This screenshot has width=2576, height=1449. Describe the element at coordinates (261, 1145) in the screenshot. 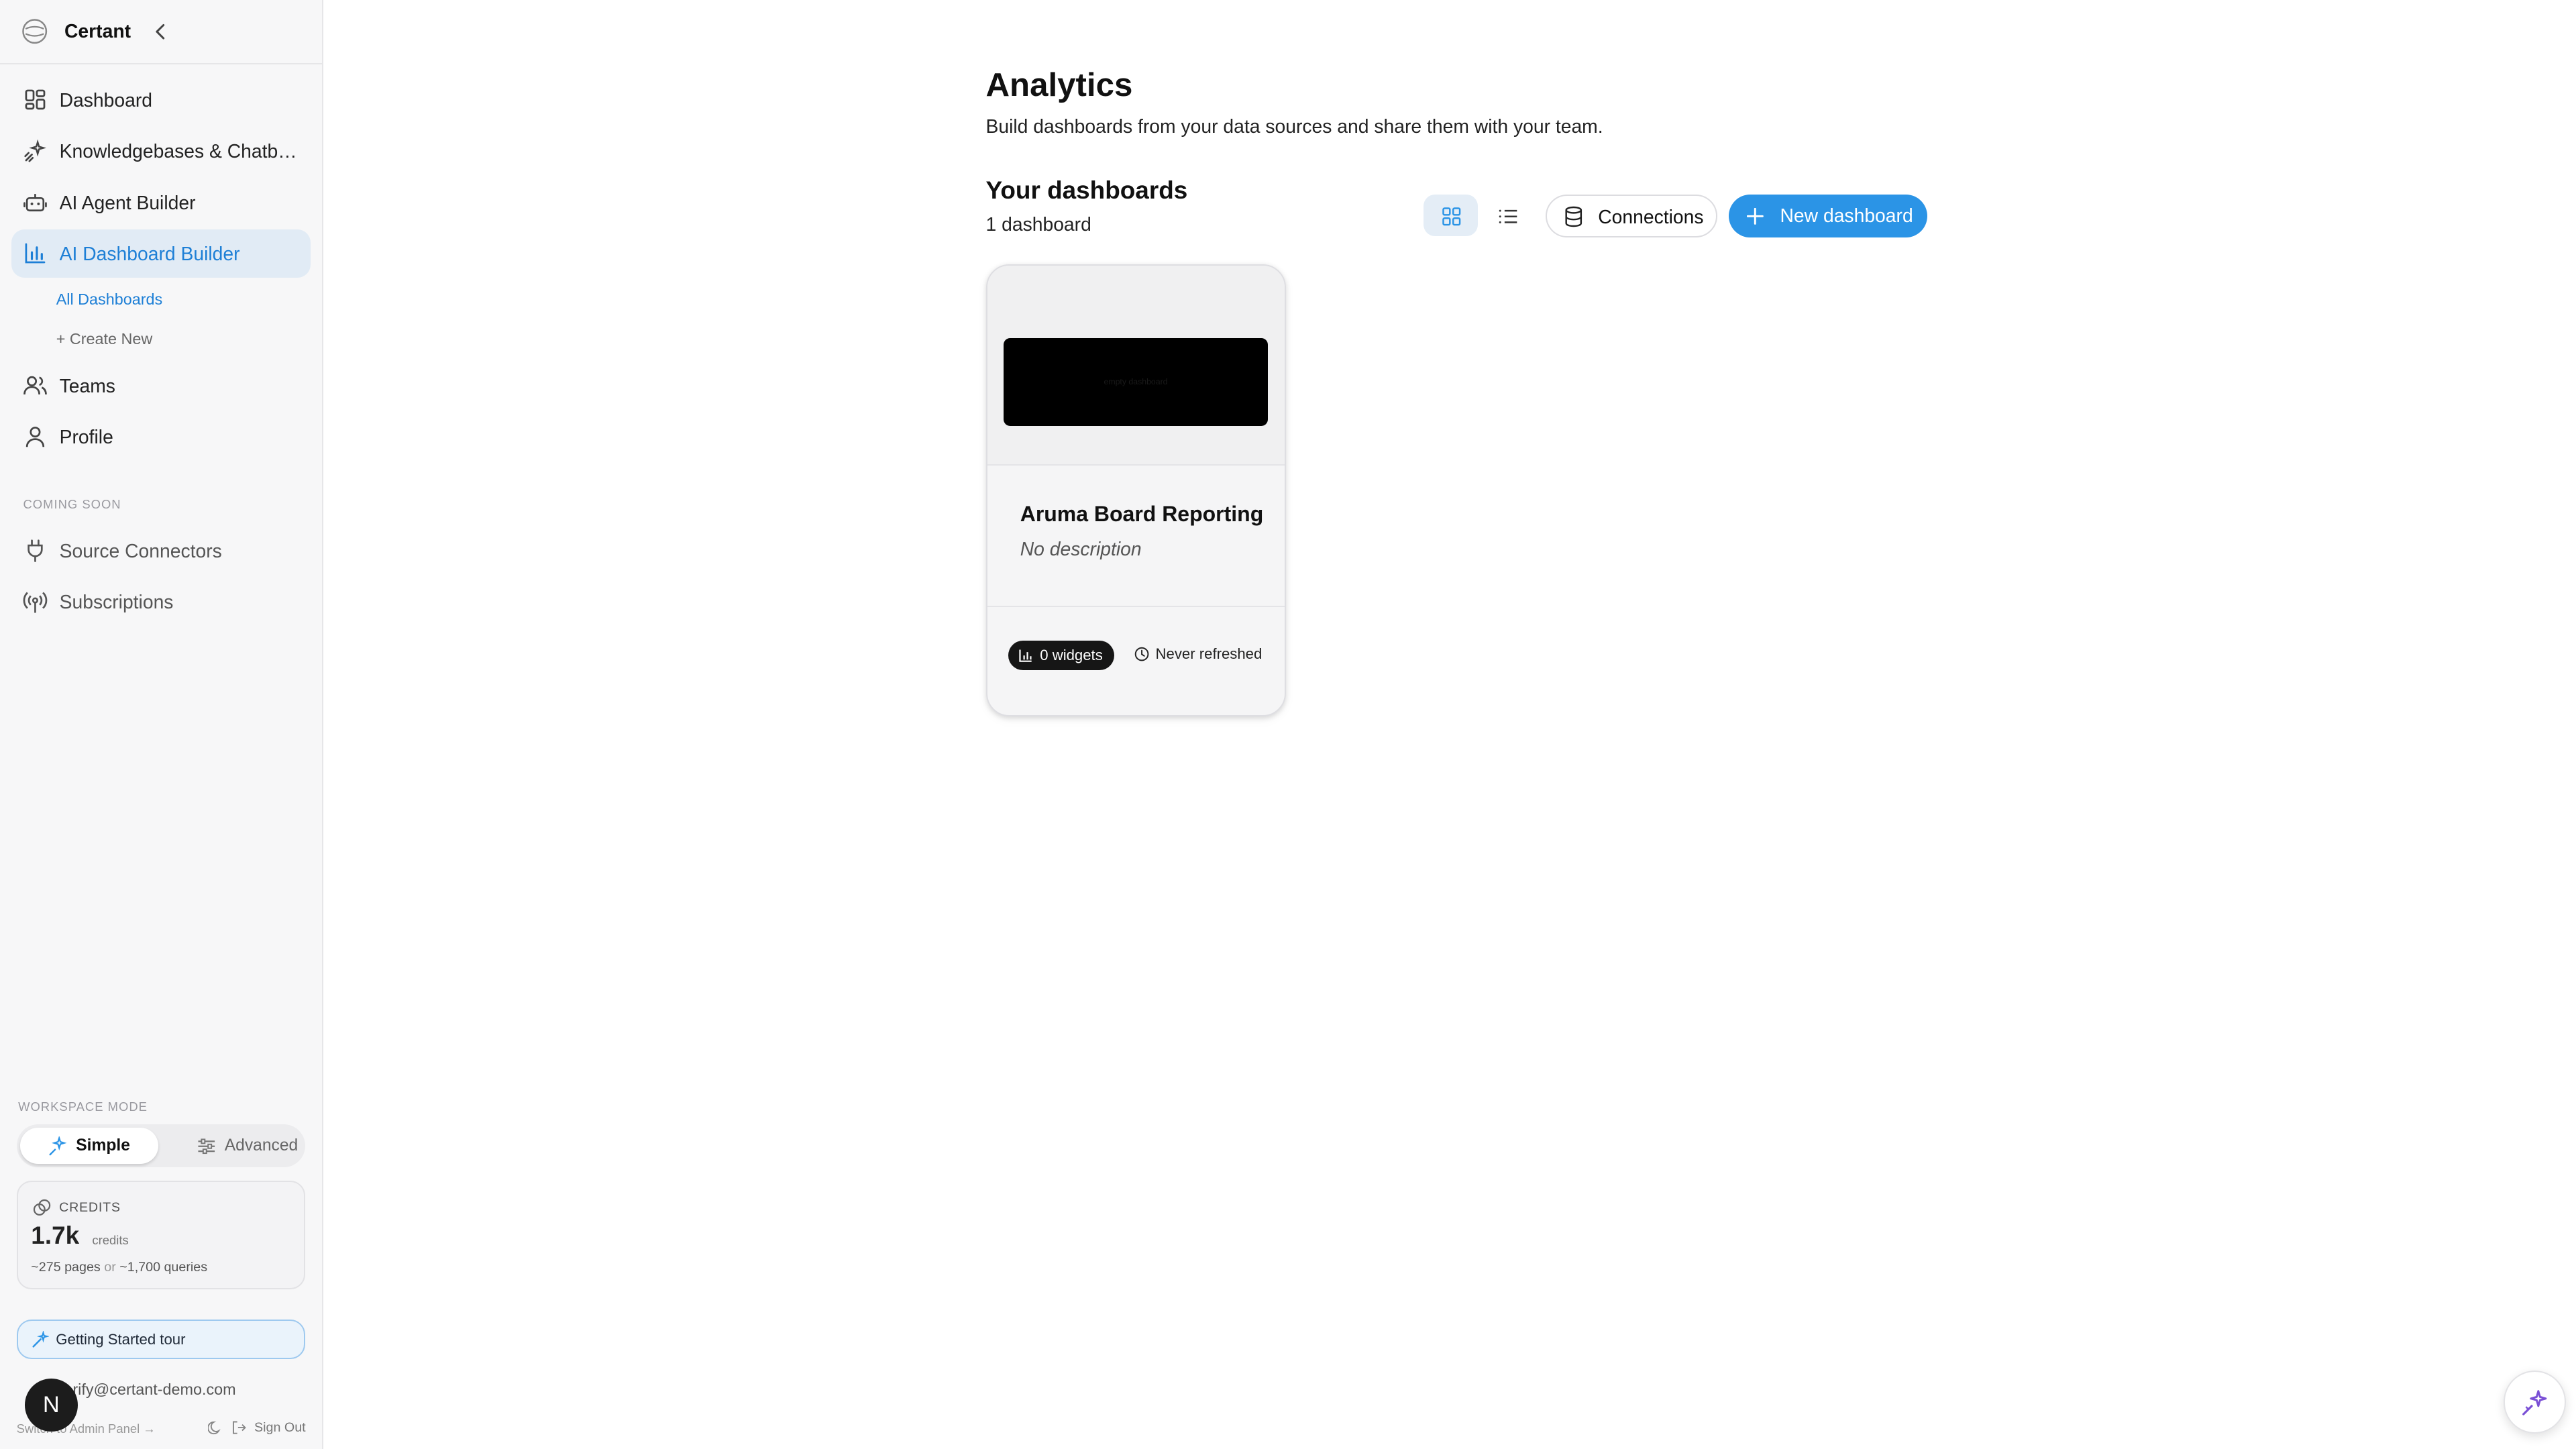

I see `mode-advanced-label: Advanced` at that location.